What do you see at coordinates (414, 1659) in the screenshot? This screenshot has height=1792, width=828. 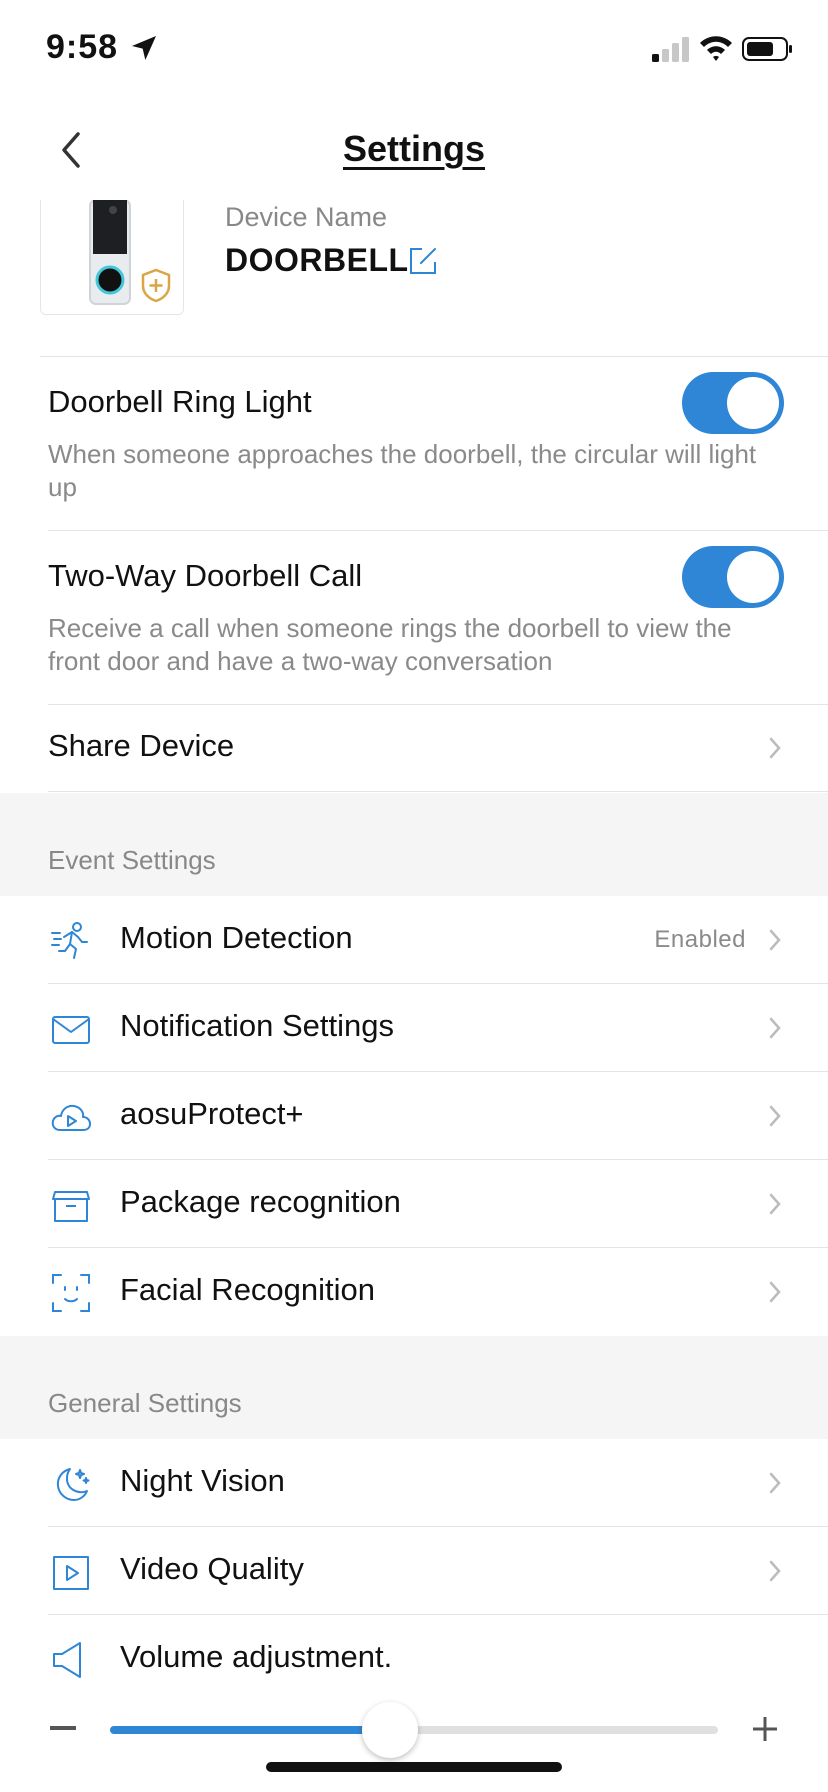 I see `volume-adjustment-row: Volume adjustment.` at bounding box center [414, 1659].